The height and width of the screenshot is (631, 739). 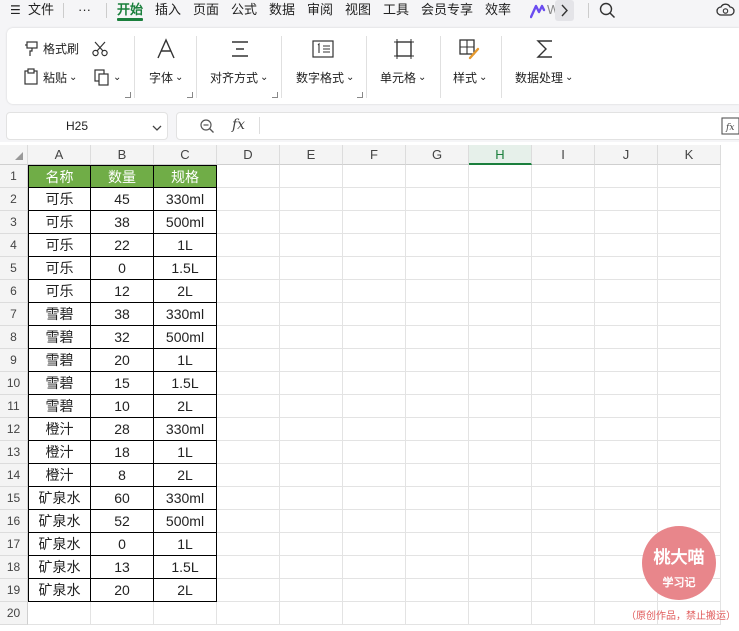 What do you see at coordinates (185, 268) in the screenshot?
I see `grid-cell: 1.5L` at bounding box center [185, 268].